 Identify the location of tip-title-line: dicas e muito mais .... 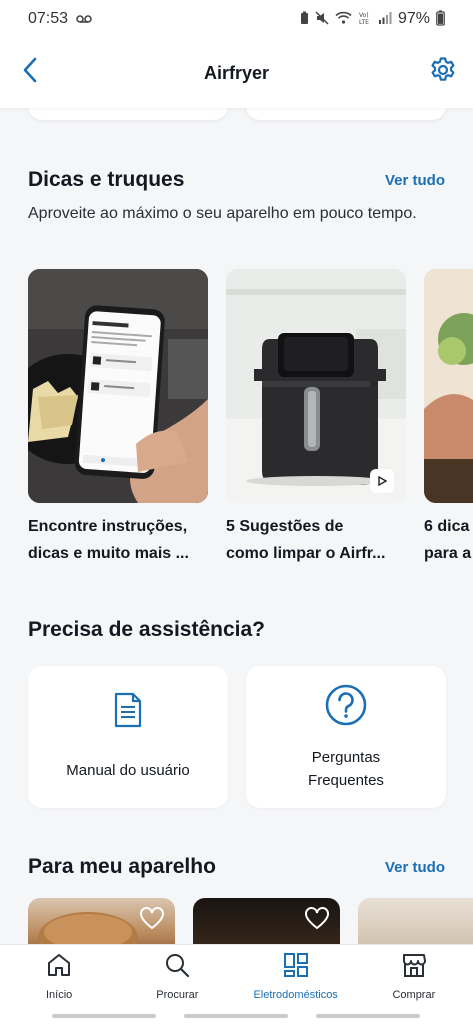
(108, 553).